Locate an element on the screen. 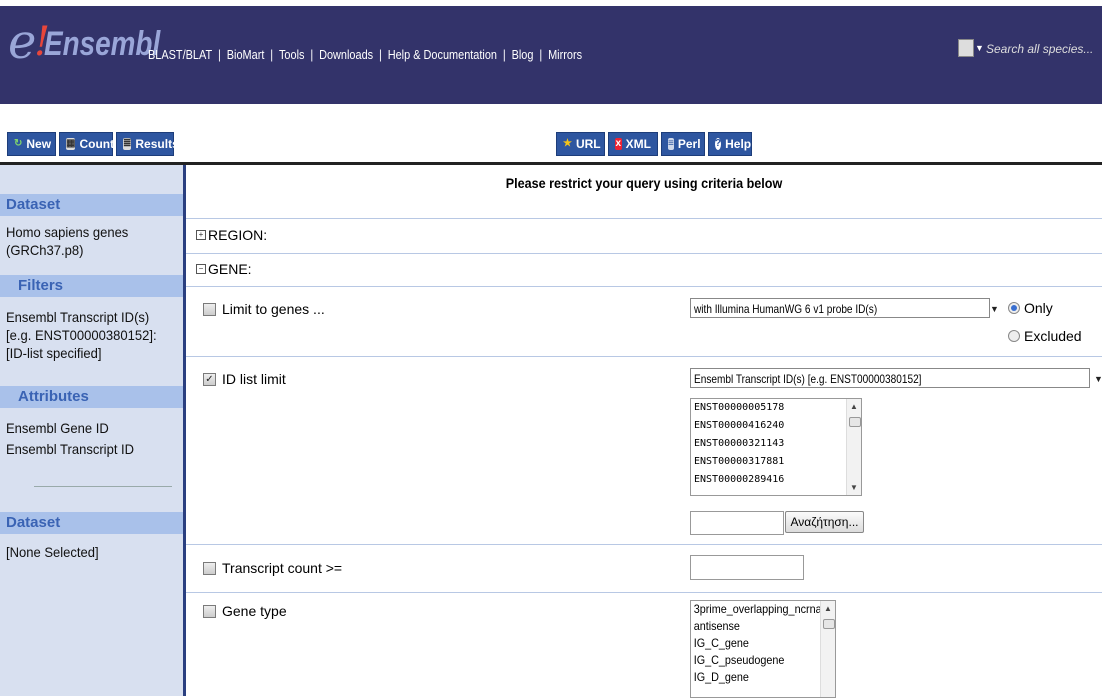 The height and width of the screenshot is (698, 1102). gene-type-option: IG_D_gene is located at coordinates (756, 677).